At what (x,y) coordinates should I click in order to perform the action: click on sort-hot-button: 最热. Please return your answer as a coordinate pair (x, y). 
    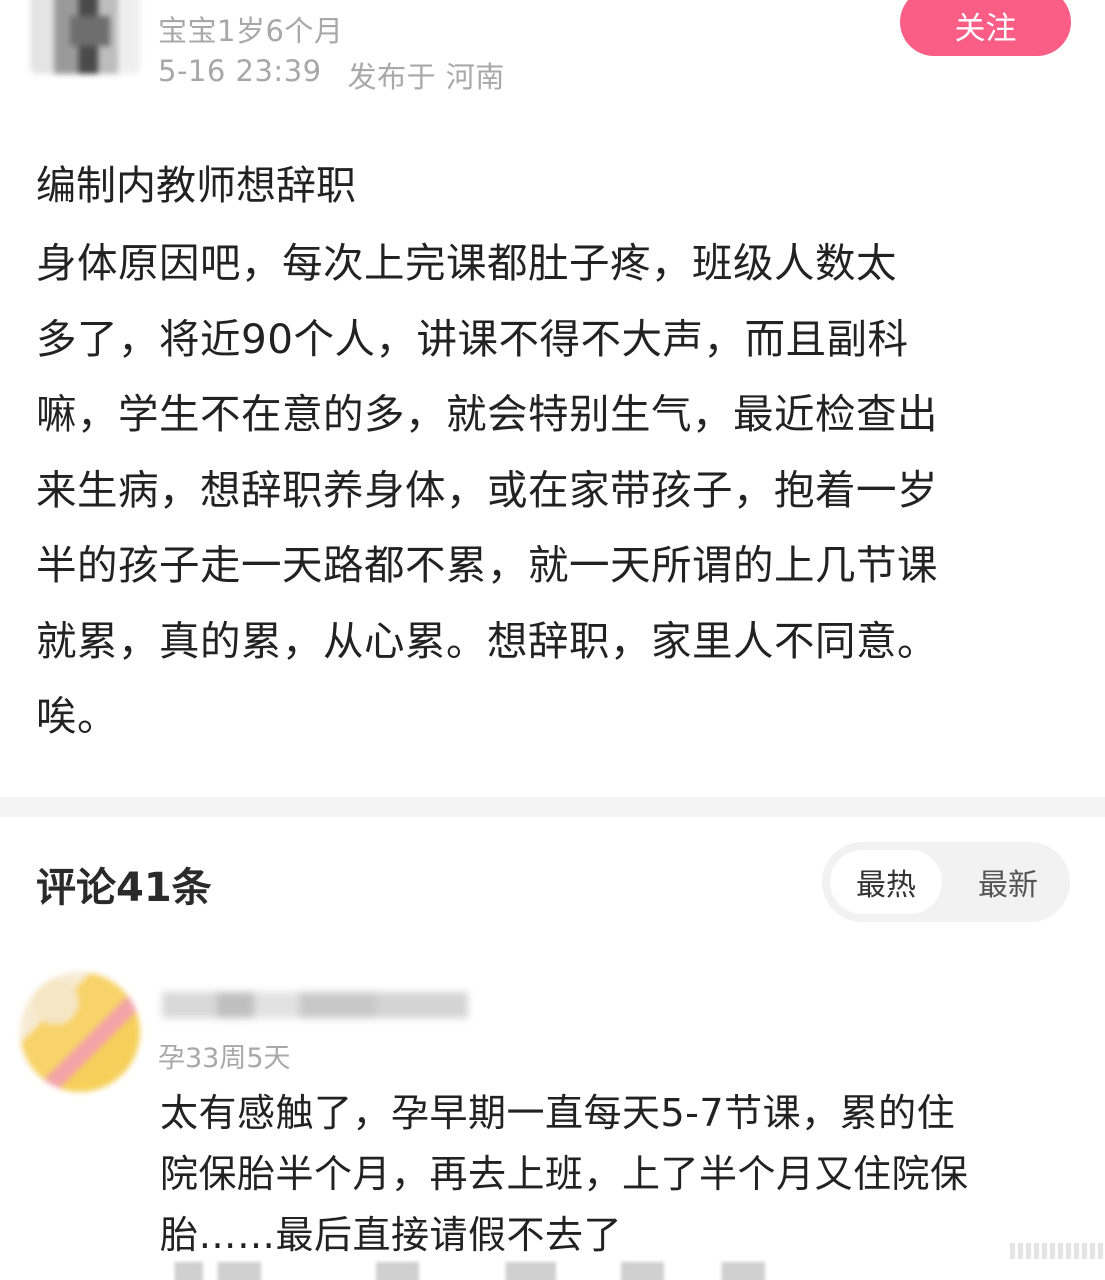
    Looking at the image, I should click on (886, 882).